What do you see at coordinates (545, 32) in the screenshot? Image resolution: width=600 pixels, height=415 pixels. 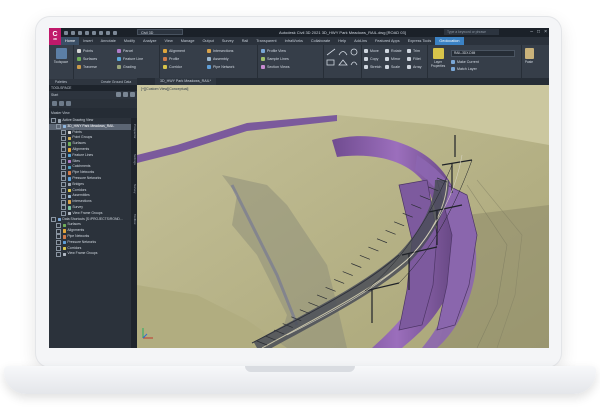 I see `close-button: ×` at bounding box center [545, 32].